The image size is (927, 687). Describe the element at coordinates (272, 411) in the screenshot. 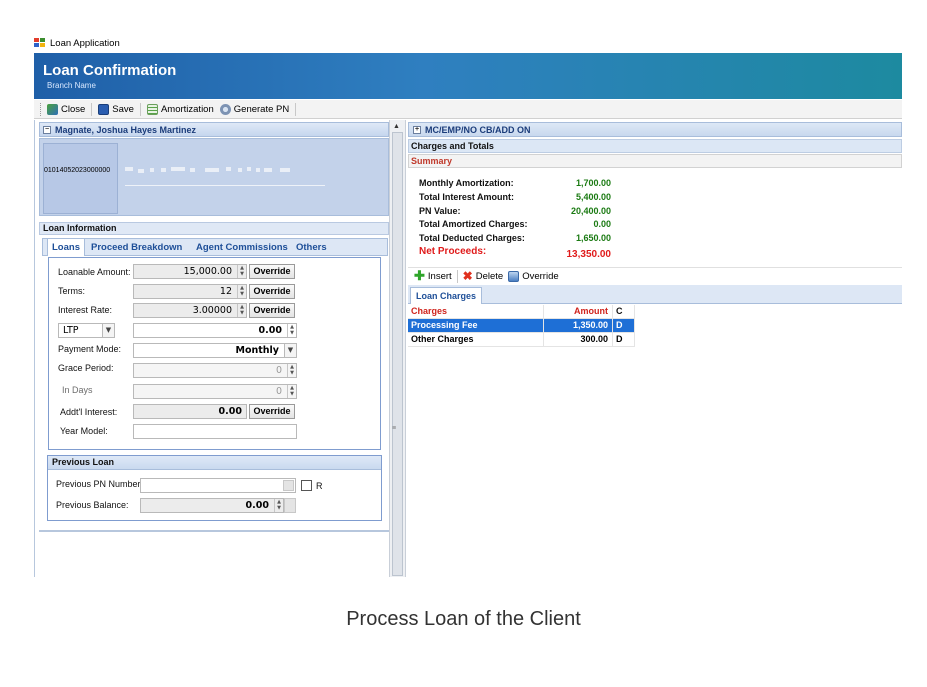

I see `override-addtl-interest-button: Override` at that location.